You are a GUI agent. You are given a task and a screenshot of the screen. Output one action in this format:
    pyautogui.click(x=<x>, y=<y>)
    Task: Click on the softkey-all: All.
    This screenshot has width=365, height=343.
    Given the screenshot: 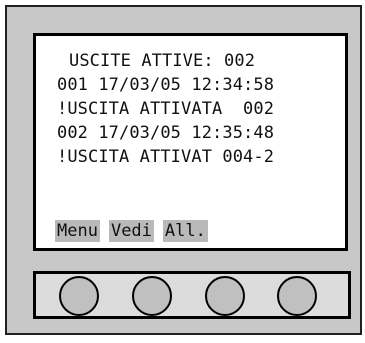 What is the action you would take?
    pyautogui.click(x=185, y=231)
    